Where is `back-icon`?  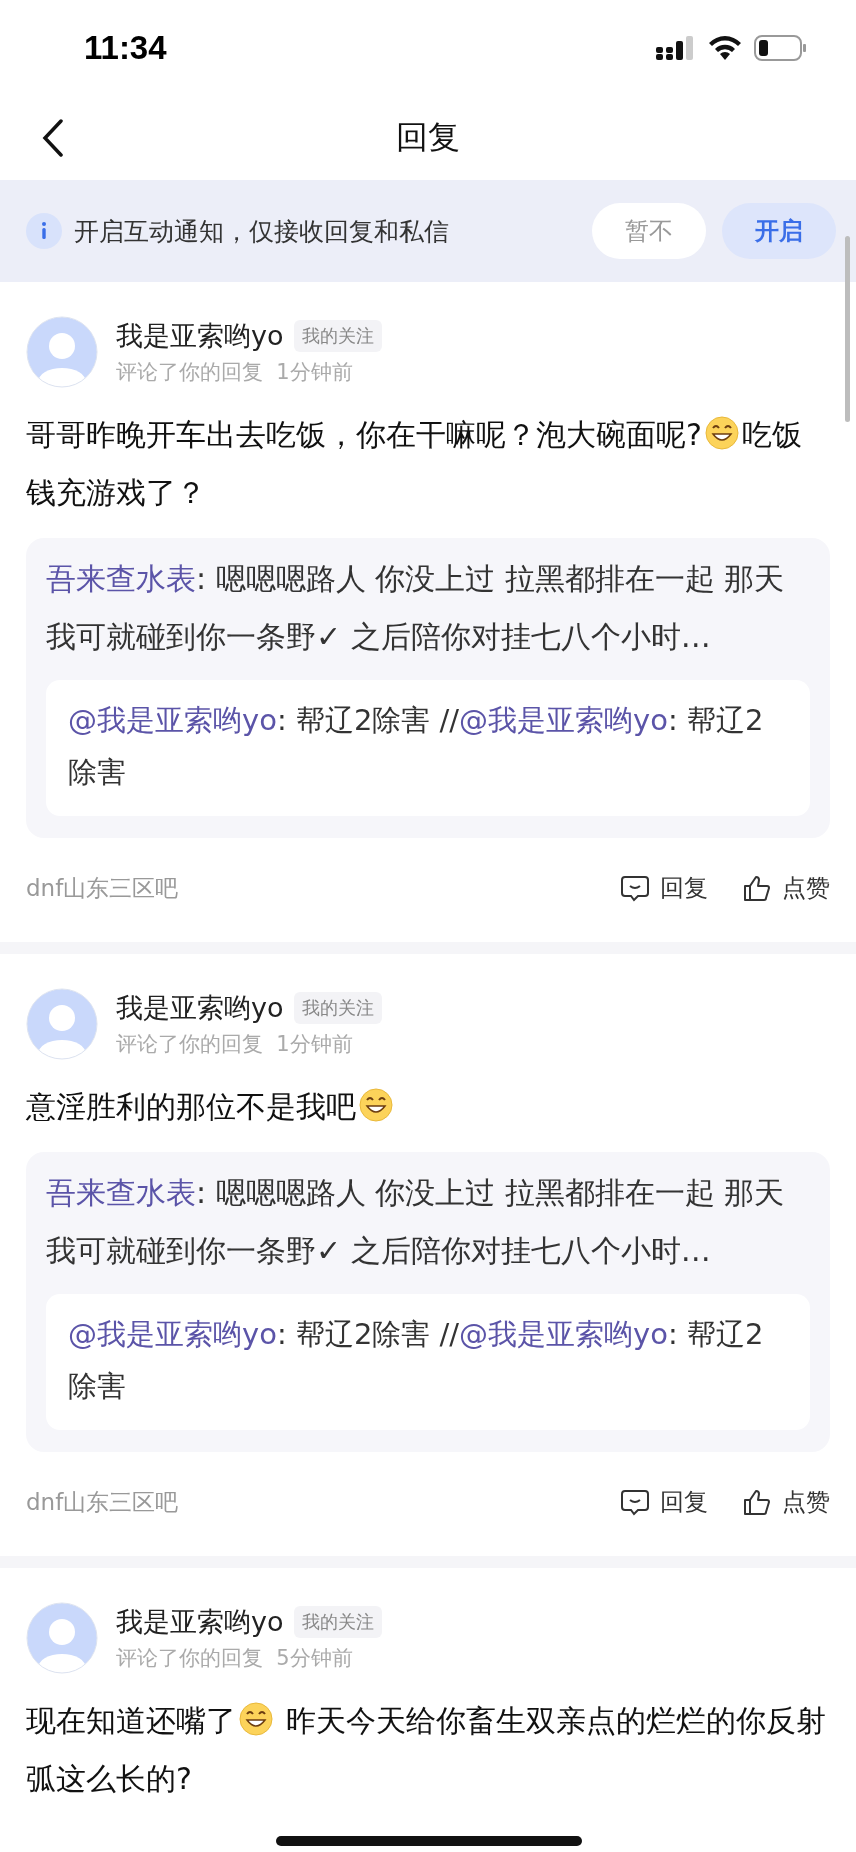 back-icon is located at coordinates (53, 138).